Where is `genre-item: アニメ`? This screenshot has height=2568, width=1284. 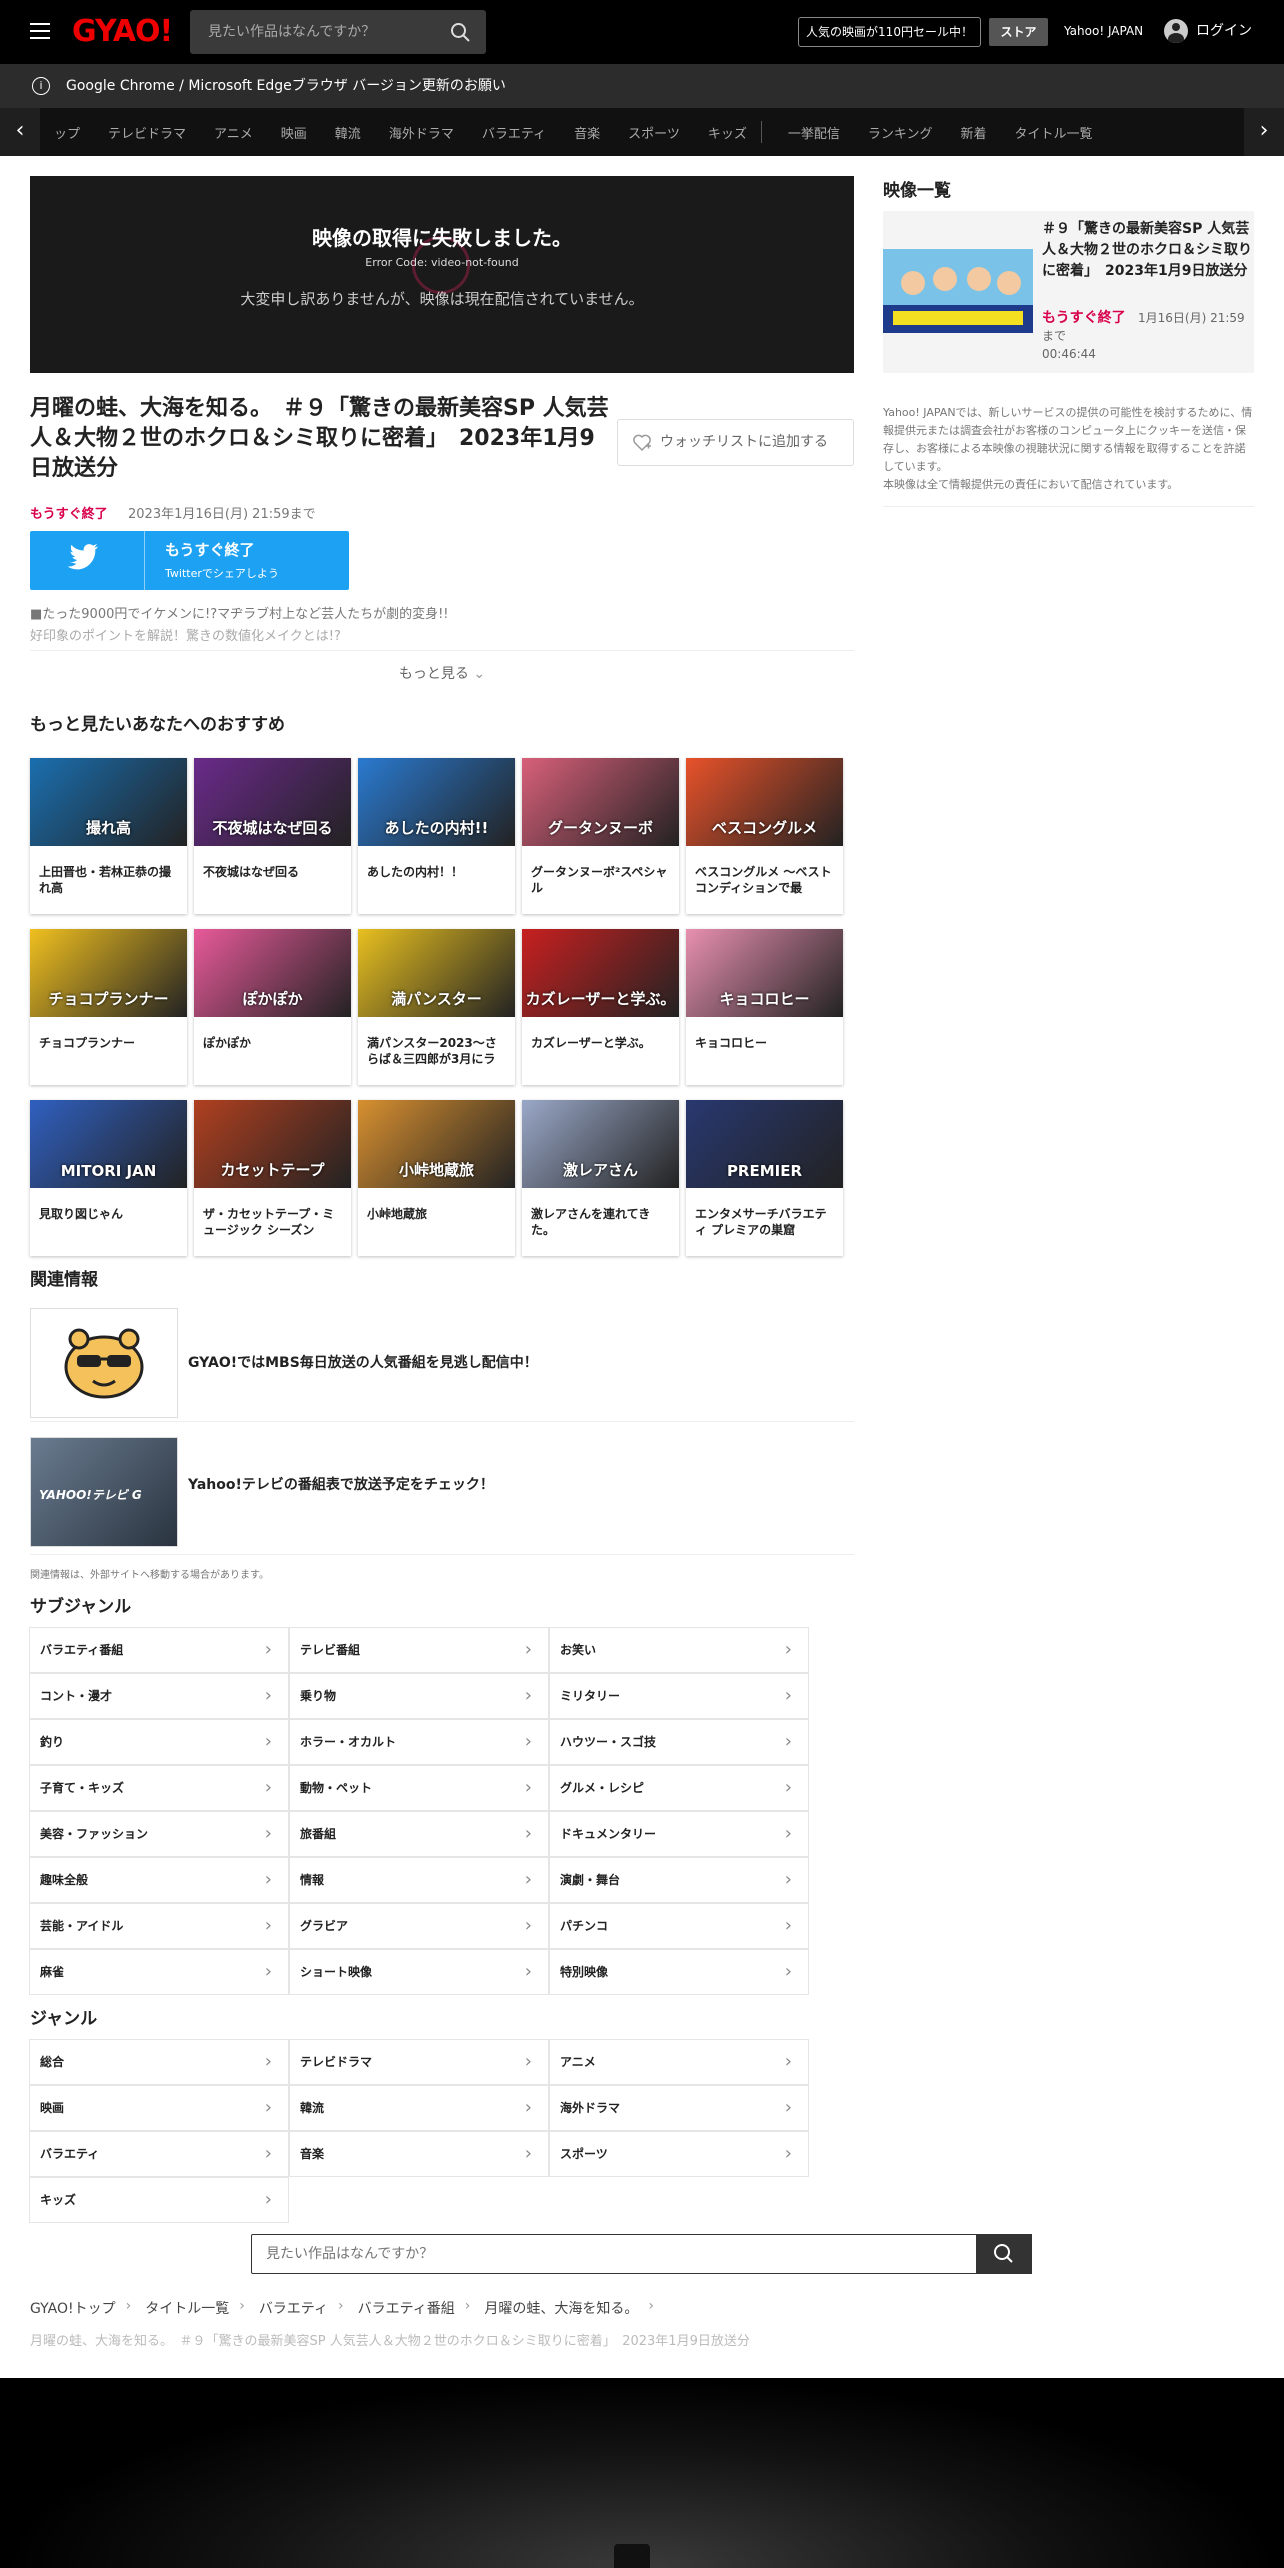
genre-item: アニメ is located at coordinates (679, 2062).